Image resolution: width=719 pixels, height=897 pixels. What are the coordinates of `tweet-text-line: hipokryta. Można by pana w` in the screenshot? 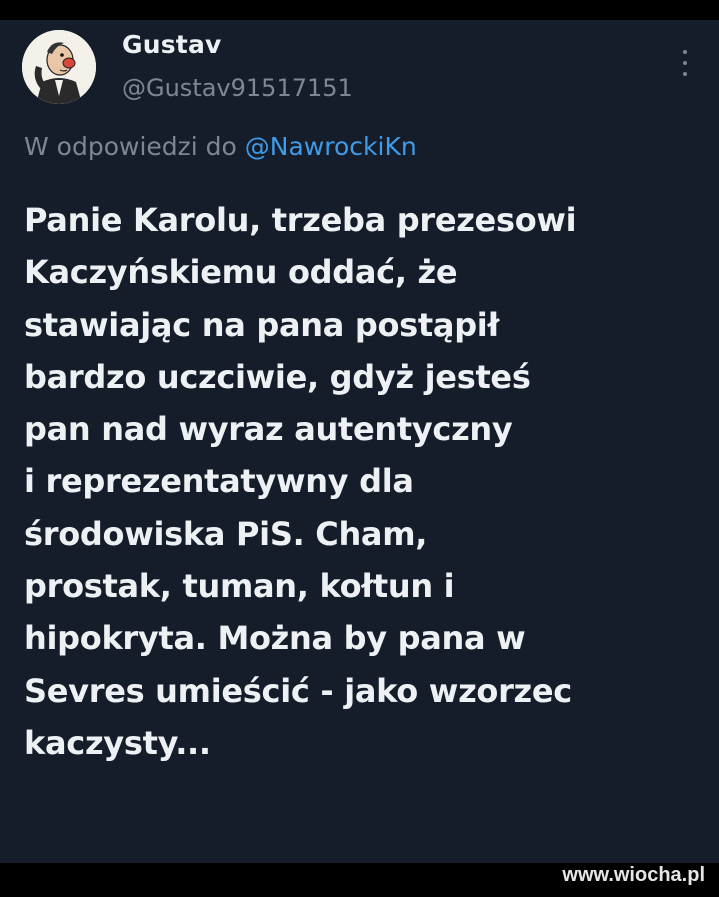 It's located at (275, 638).